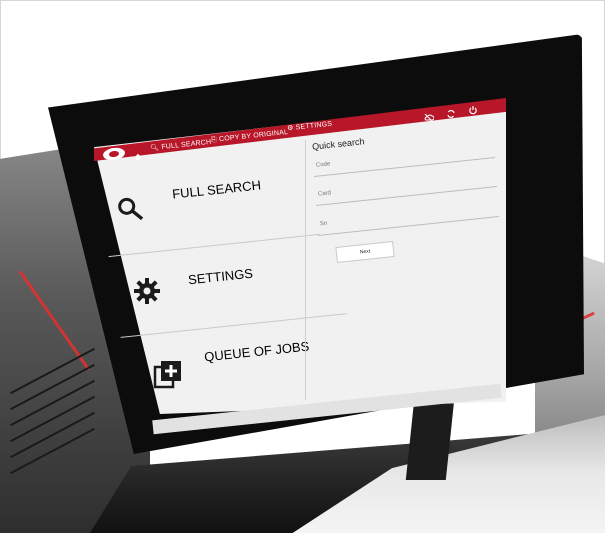  Describe the element at coordinates (168, 374) in the screenshot. I see `queue-add-icon` at that location.